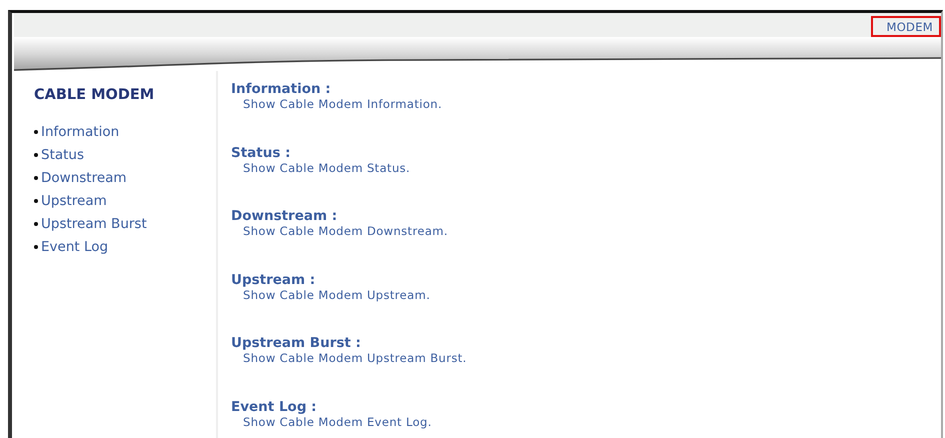 The height and width of the screenshot is (438, 945). What do you see at coordinates (337, 295) in the screenshot?
I see `section-description: Show Cable Modem Upstream.` at bounding box center [337, 295].